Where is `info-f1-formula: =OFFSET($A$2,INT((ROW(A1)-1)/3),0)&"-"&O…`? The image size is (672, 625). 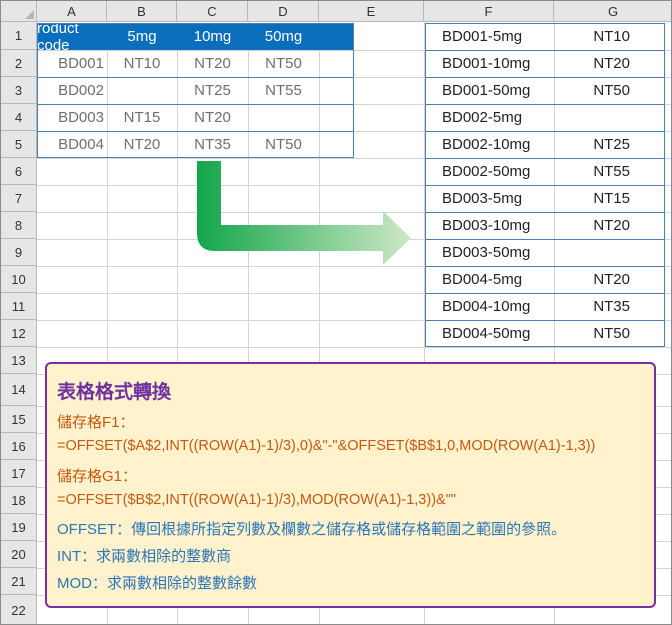 info-f1-formula: =OFFSET($A$2,INT((ROW(A1)-1)/3),0)&"-"&O… is located at coordinates (326, 446).